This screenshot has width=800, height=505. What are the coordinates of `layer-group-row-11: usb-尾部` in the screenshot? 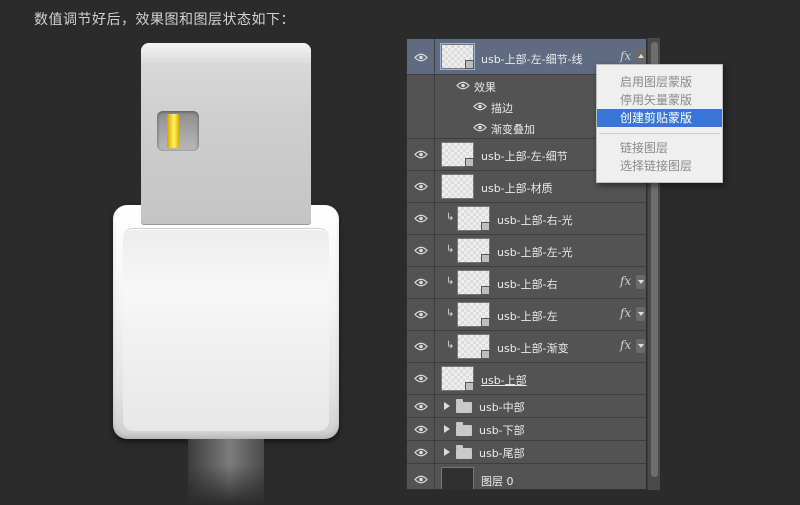 It's located at (526, 452).